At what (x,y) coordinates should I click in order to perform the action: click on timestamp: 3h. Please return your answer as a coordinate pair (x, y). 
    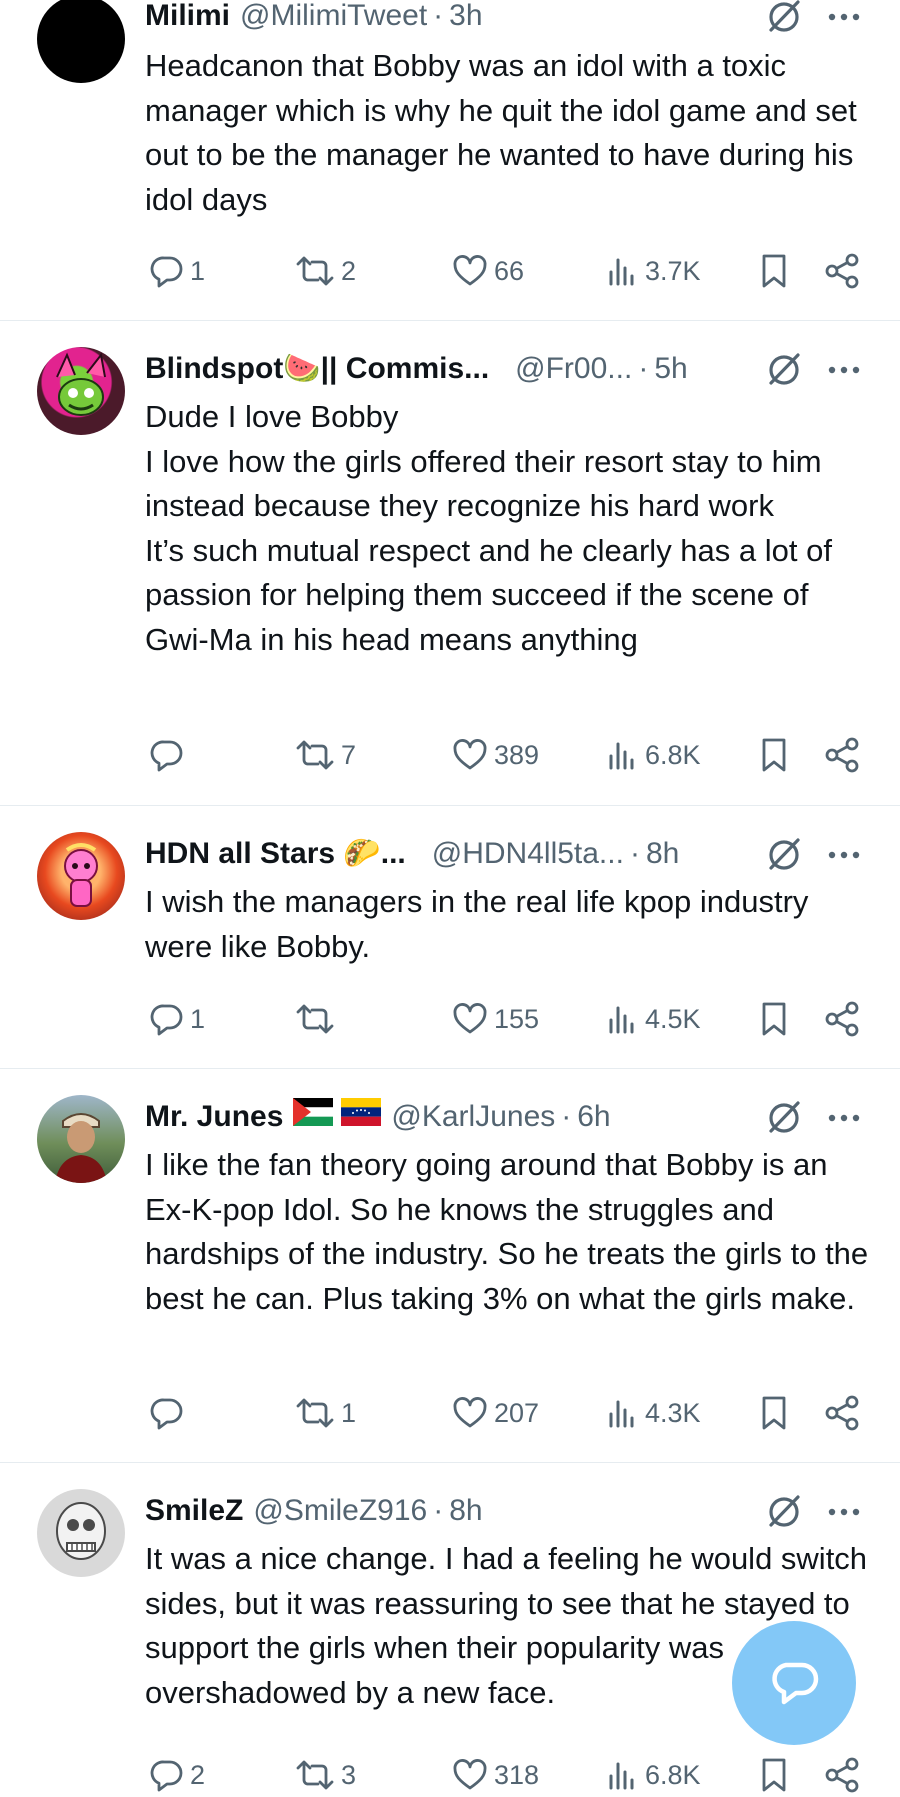
    Looking at the image, I should click on (465, 17).